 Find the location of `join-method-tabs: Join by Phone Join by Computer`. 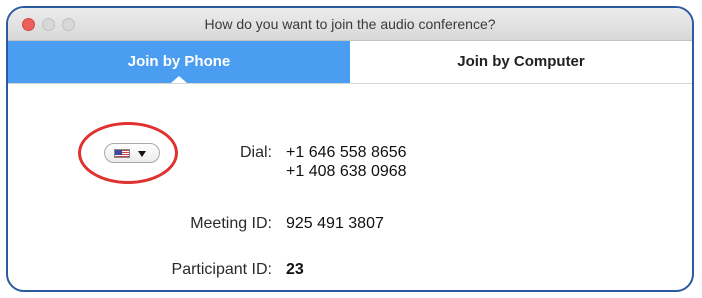

join-method-tabs: Join by Phone Join by Computer is located at coordinates (350, 62).